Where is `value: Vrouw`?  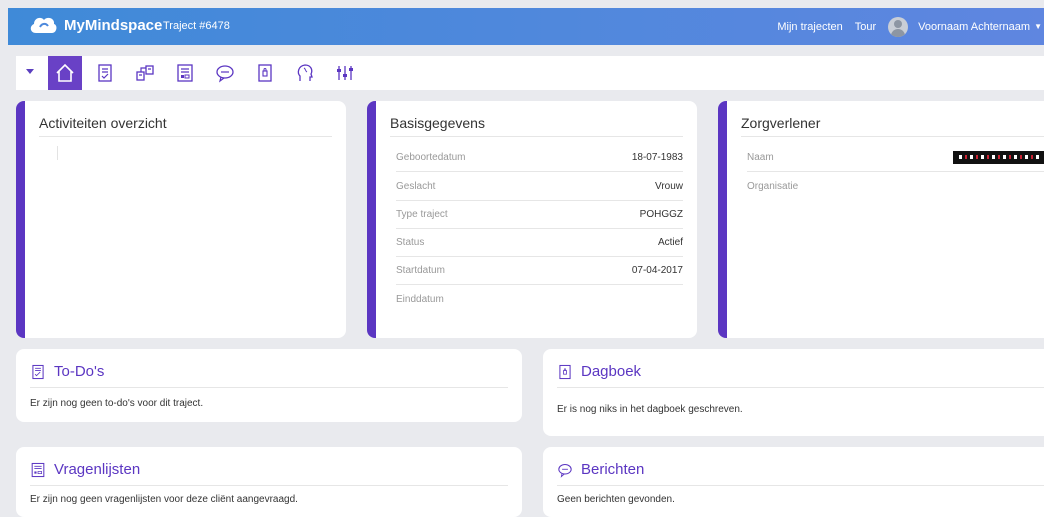
value: Vrouw is located at coordinates (669, 186).